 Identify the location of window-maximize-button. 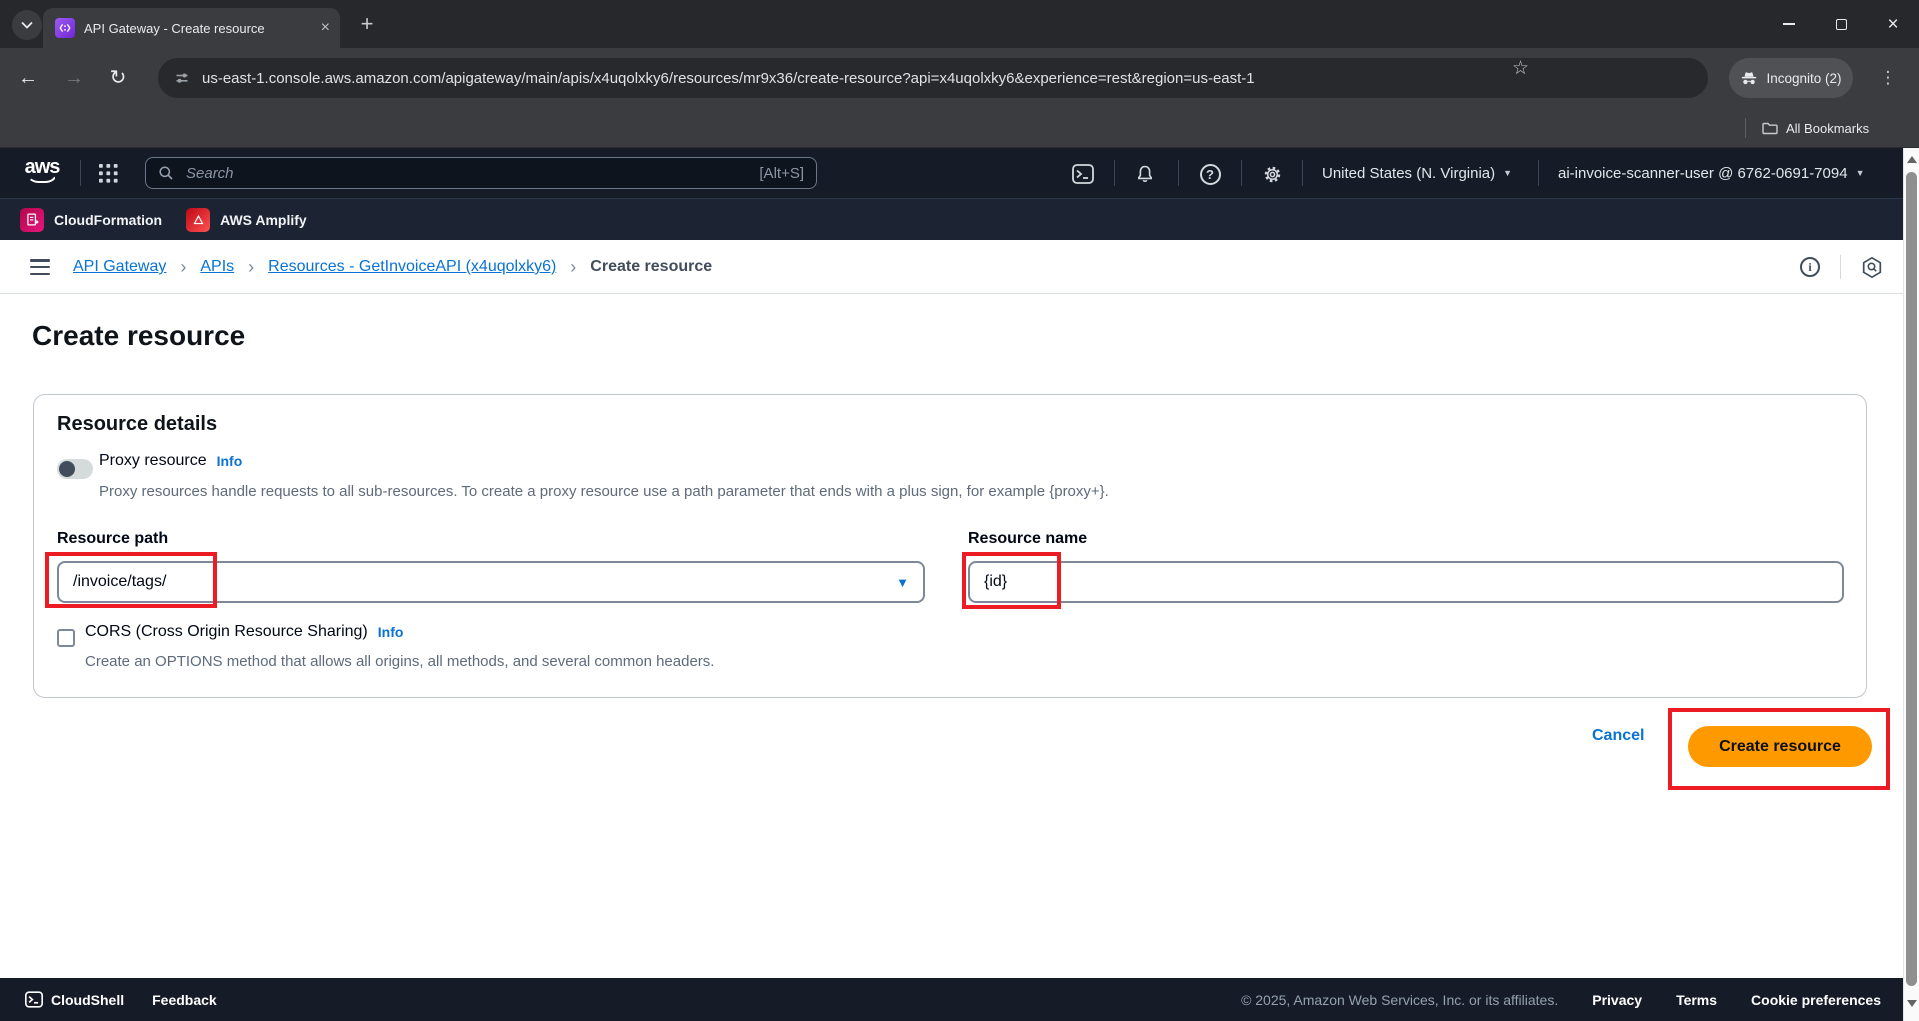
(1841, 24).